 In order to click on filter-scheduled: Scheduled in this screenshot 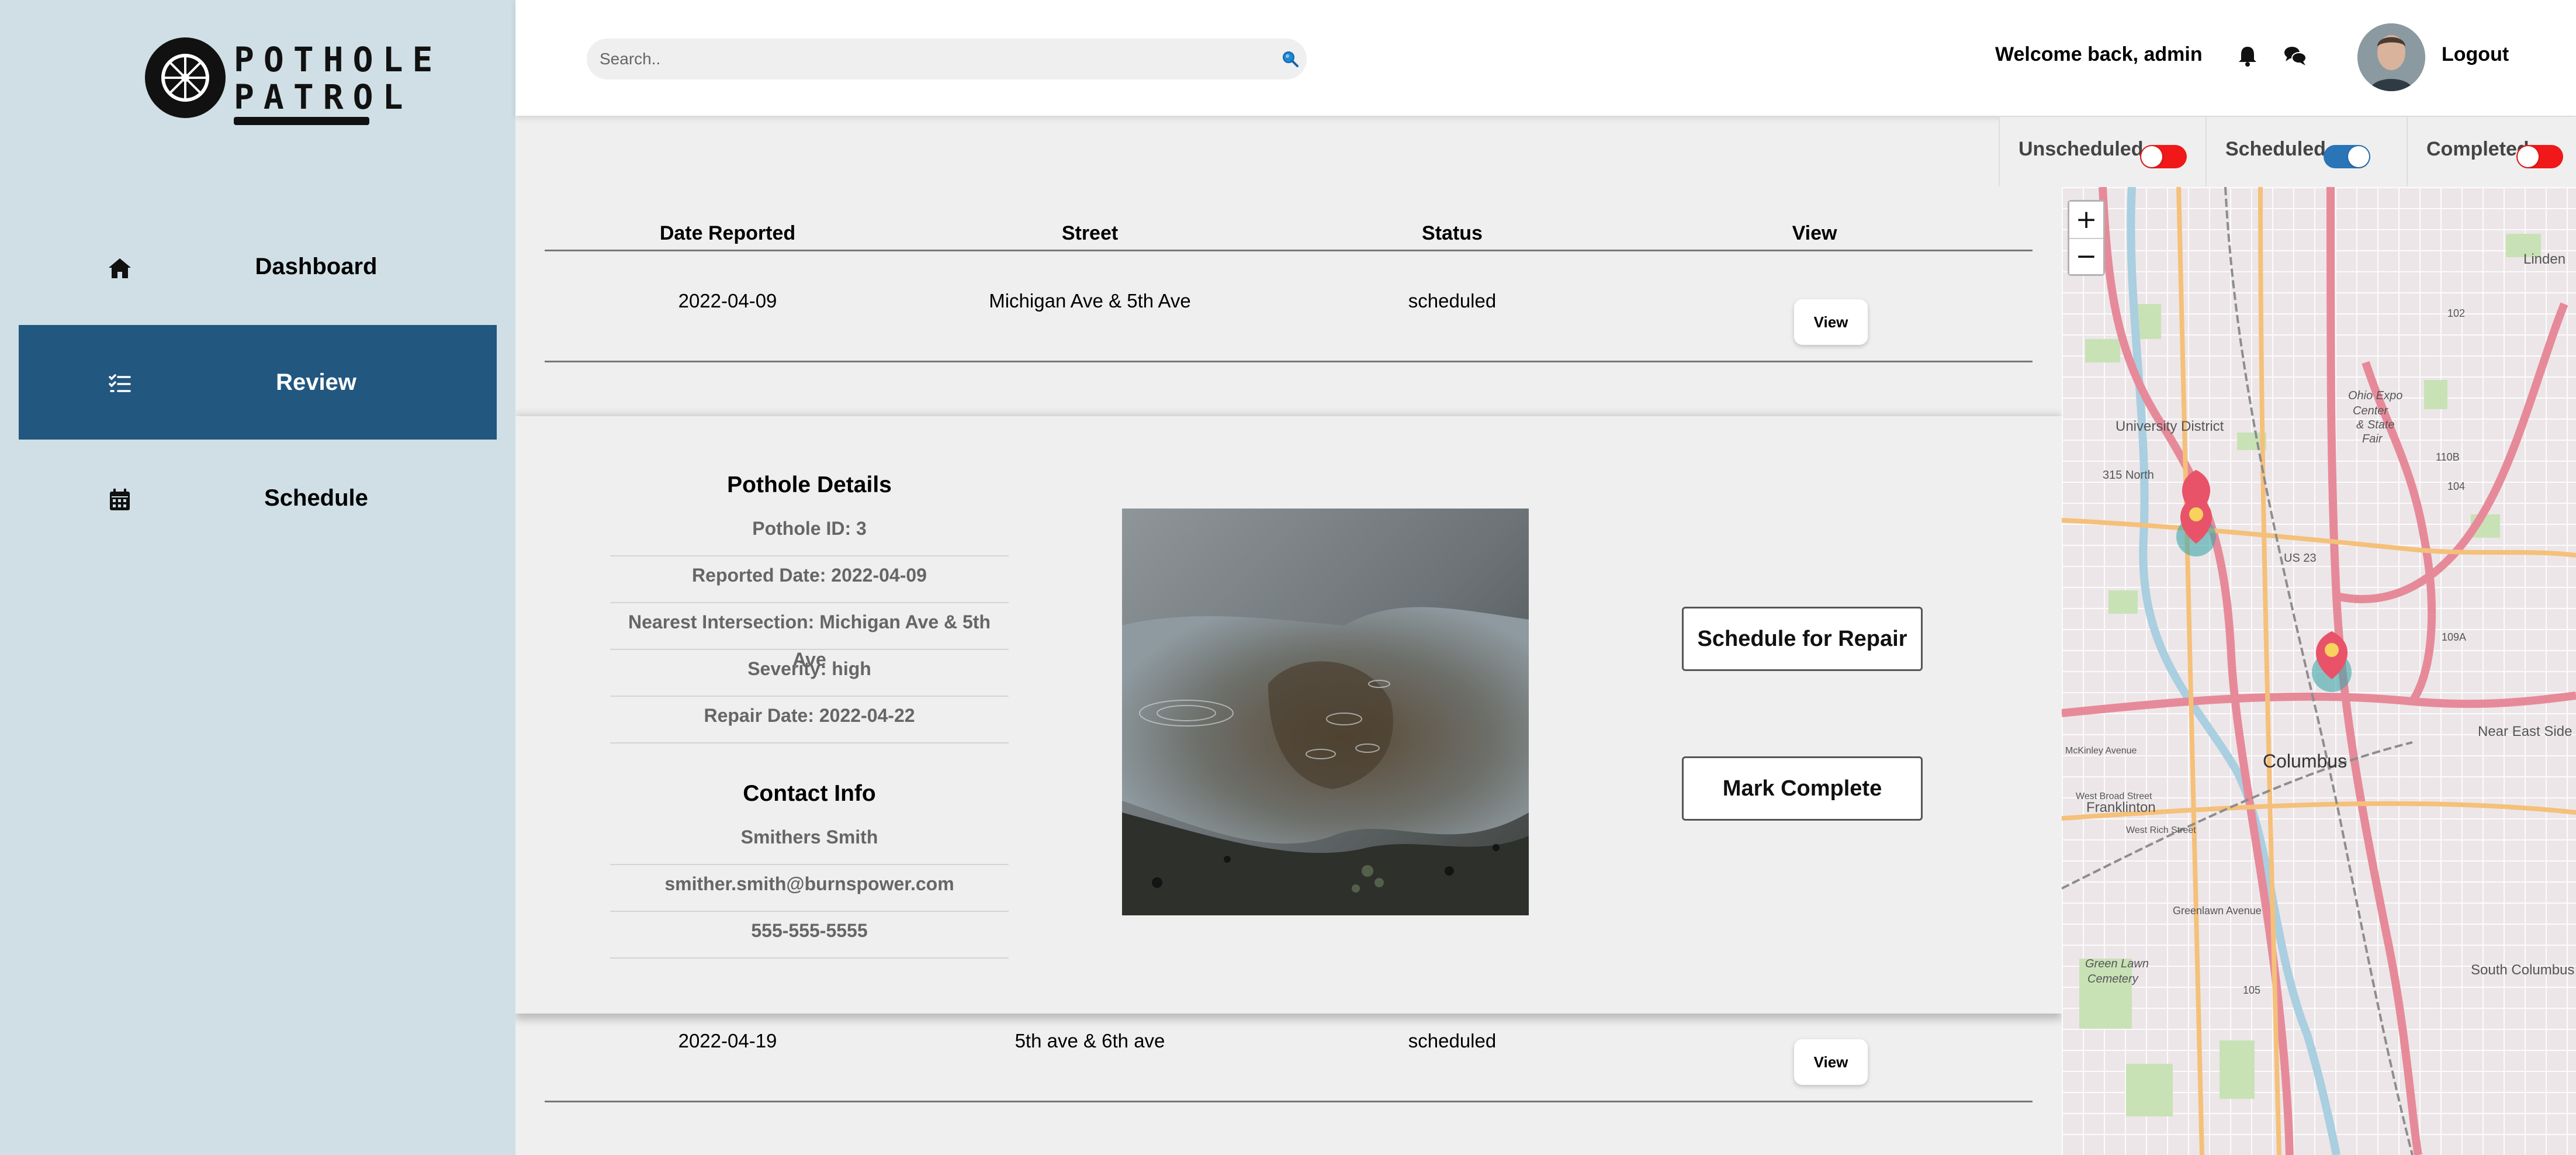, I will do `click(2306, 151)`.